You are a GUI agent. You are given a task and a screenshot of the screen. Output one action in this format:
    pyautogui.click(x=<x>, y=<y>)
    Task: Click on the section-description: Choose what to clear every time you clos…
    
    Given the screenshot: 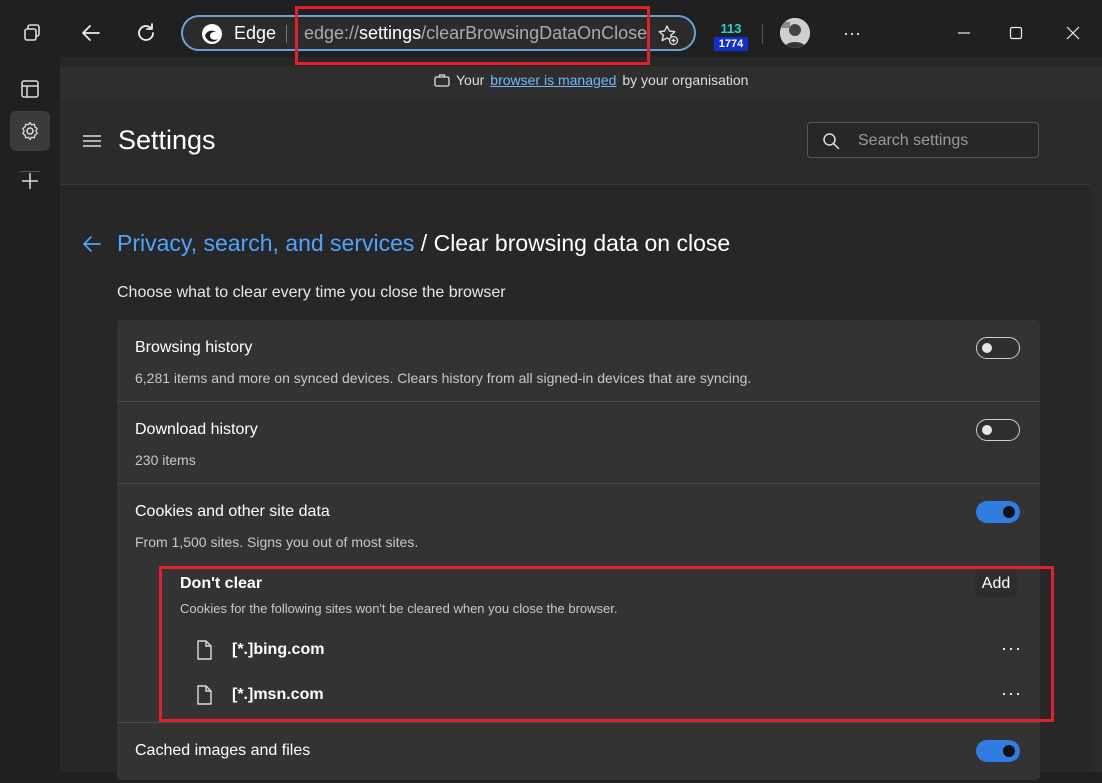 What is the action you would take?
    pyautogui.click(x=311, y=292)
    